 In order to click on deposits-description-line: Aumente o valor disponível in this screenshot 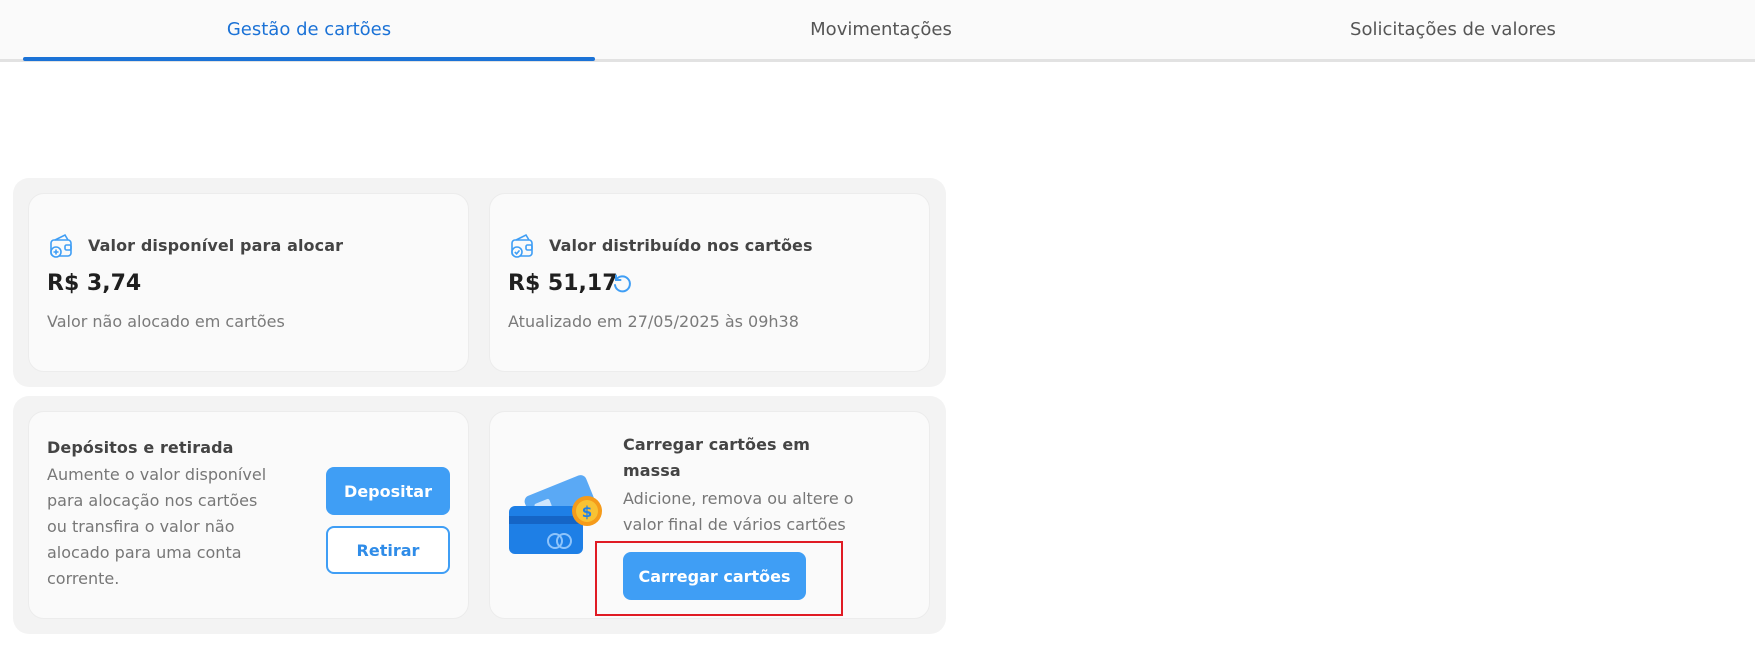, I will do `click(157, 474)`.